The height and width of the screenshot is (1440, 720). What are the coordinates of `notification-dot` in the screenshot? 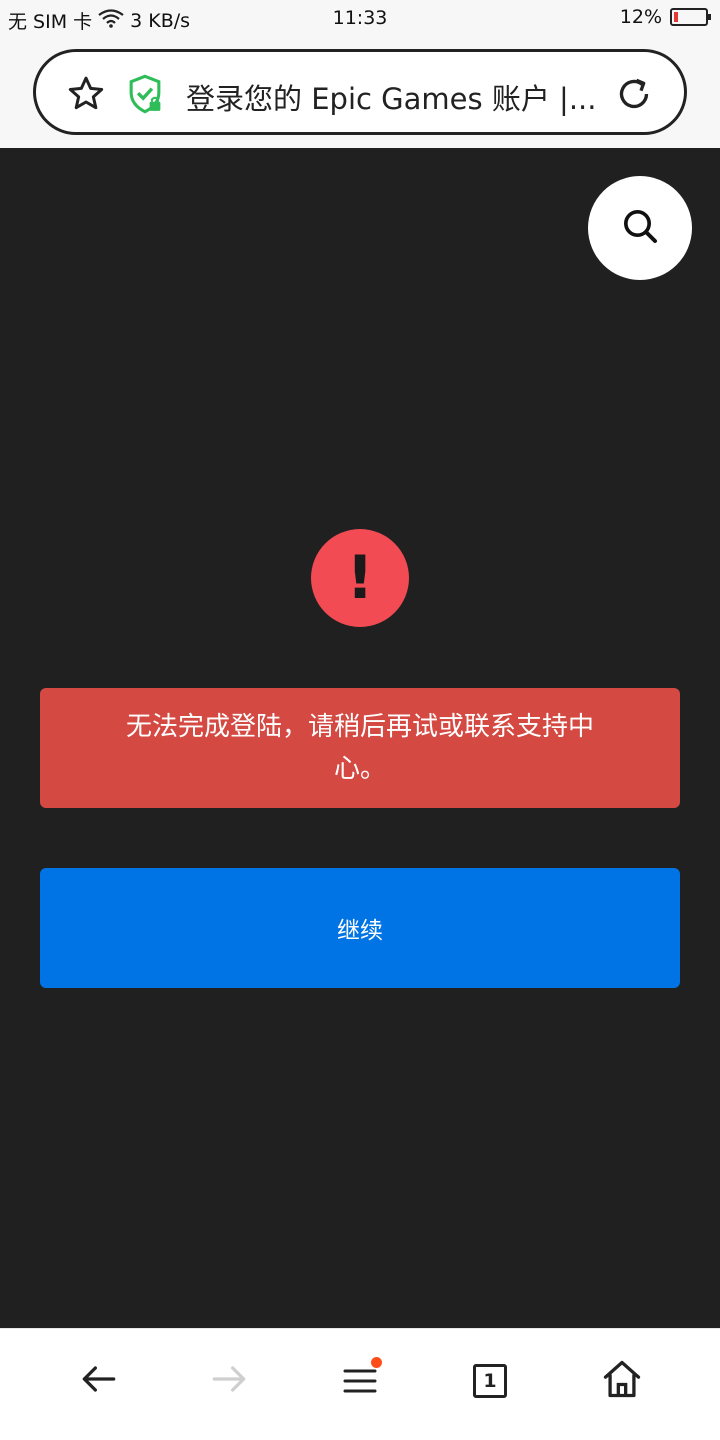 It's located at (376, 1362).